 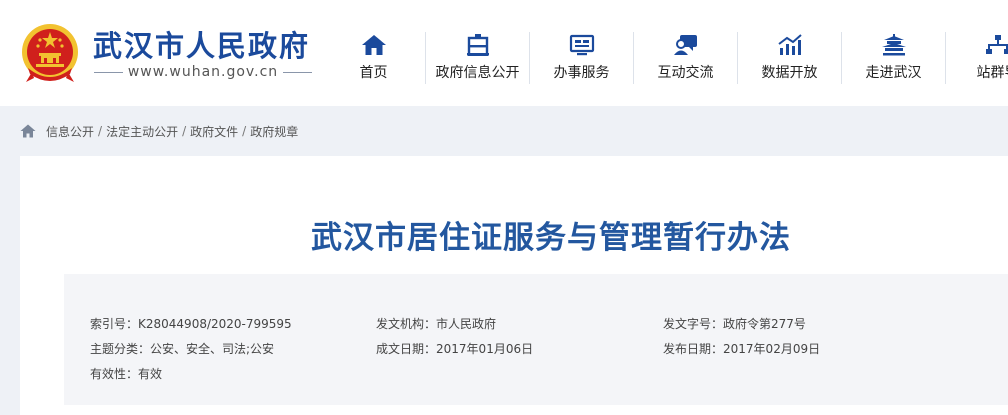 I want to click on meta-doc-number: 发文字号：政府令第277号, so click(x=734, y=323).